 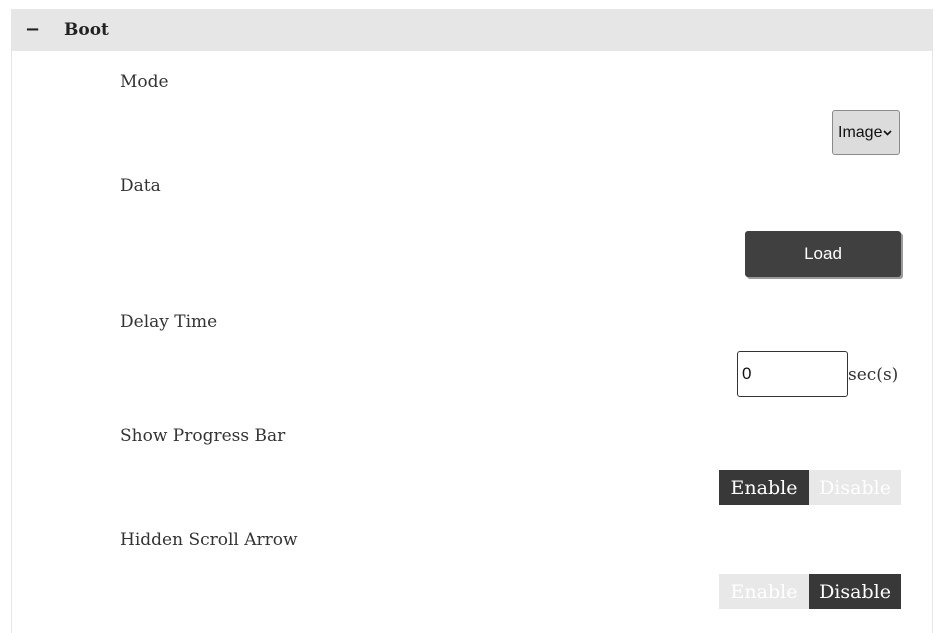 What do you see at coordinates (169, 322) in the screenshot?
I see `delay-time-label: Delay Time` at bounding box center [169, 322].